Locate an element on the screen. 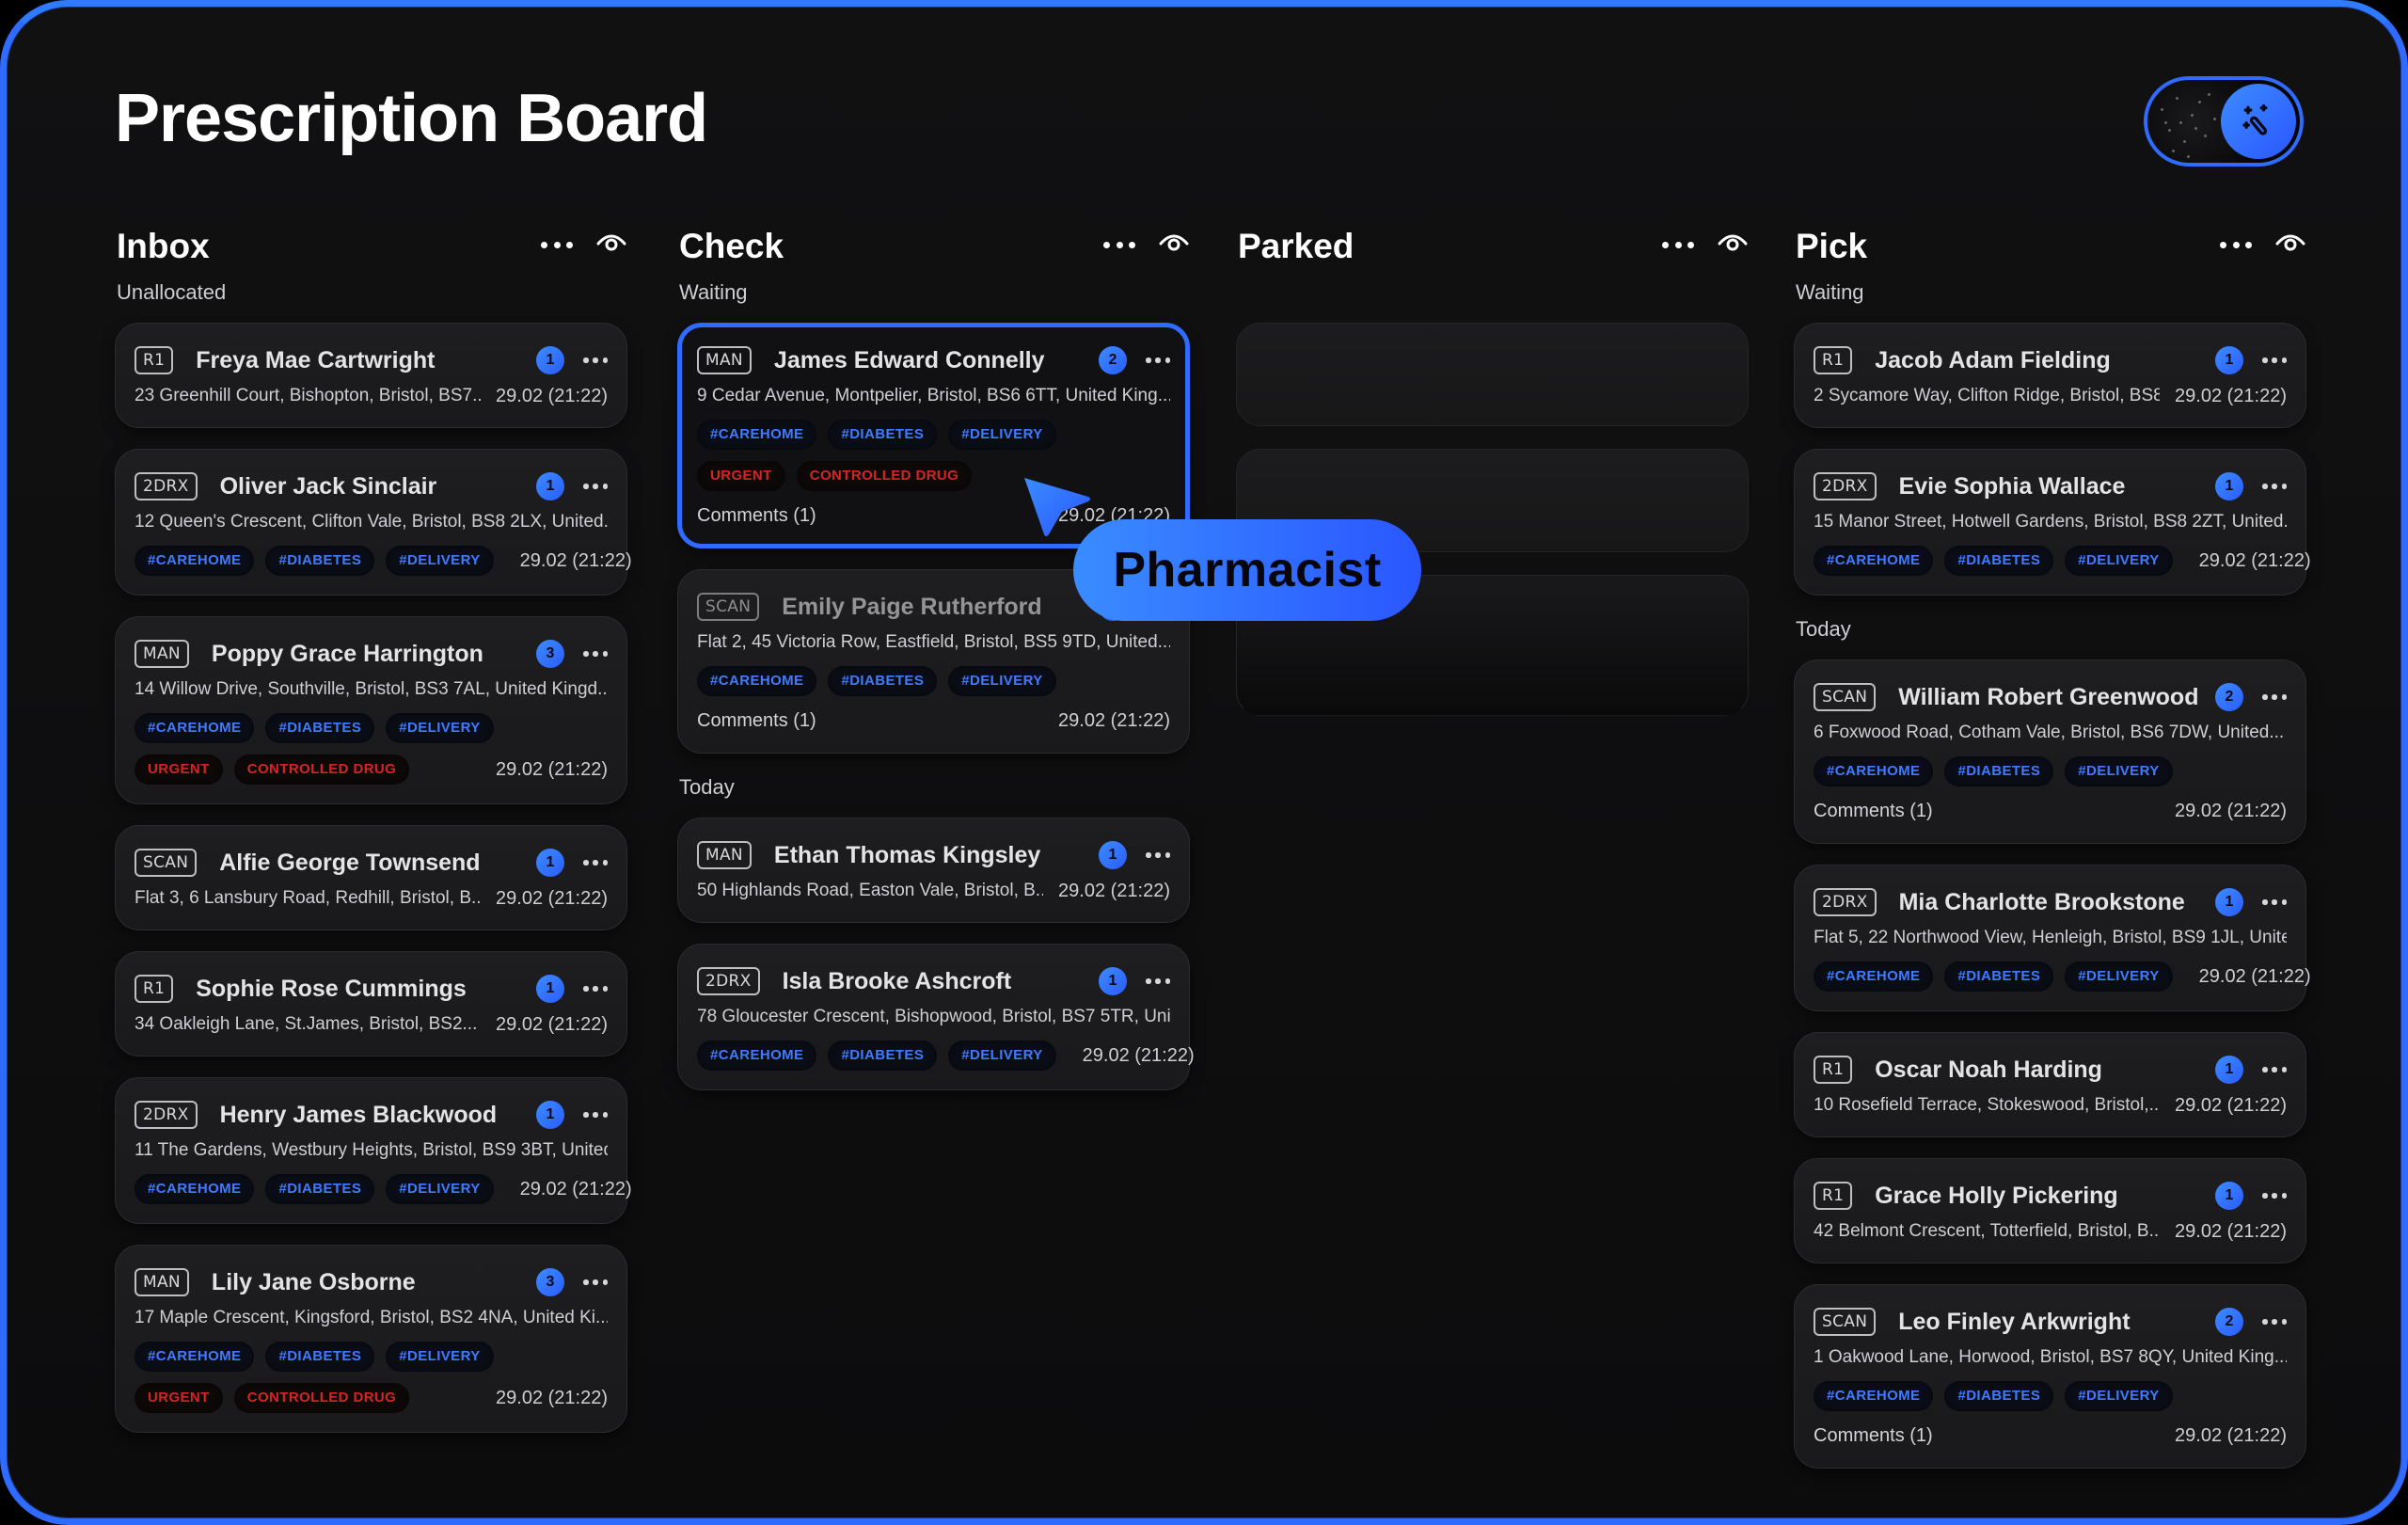 The width and height of the screenshot is (2408, 1525). ai-magic-toggle is located at coordinates (2224, 121).